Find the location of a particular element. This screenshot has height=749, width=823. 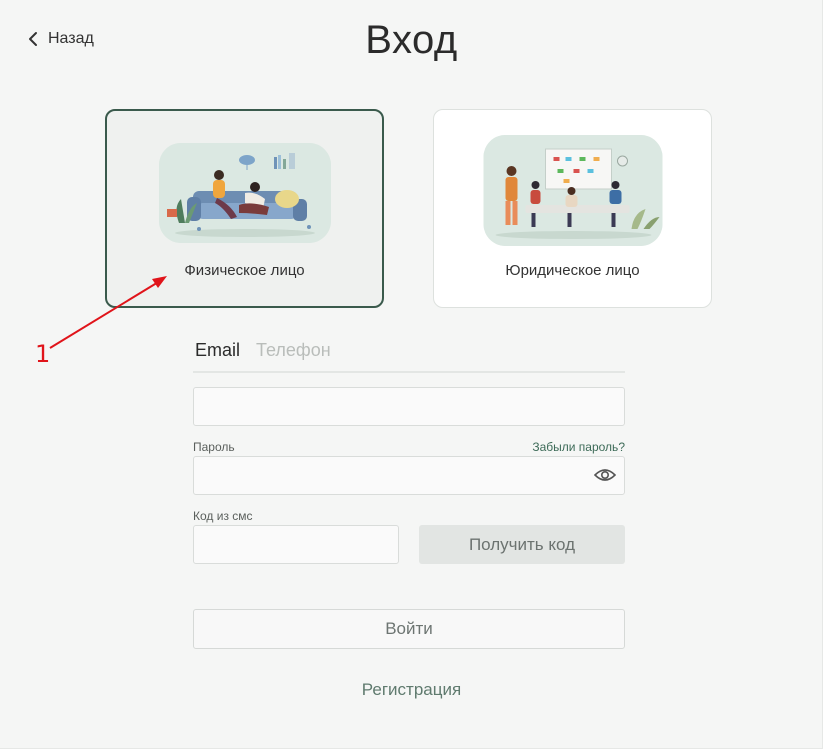

account-type-individual-label: Физическое лицо is located at coordinates (244, 270).